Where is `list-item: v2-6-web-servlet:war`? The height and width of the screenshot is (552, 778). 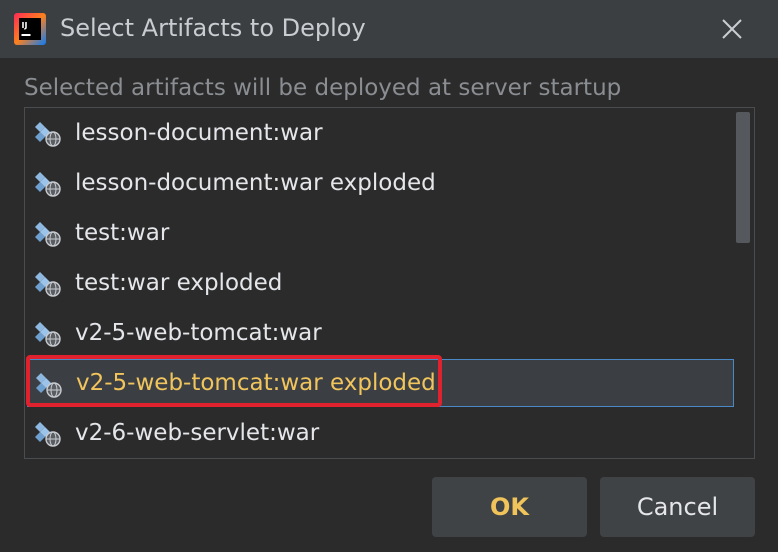 list-item: v2-6-web-servlet:war is located at coordinates (380, 433).